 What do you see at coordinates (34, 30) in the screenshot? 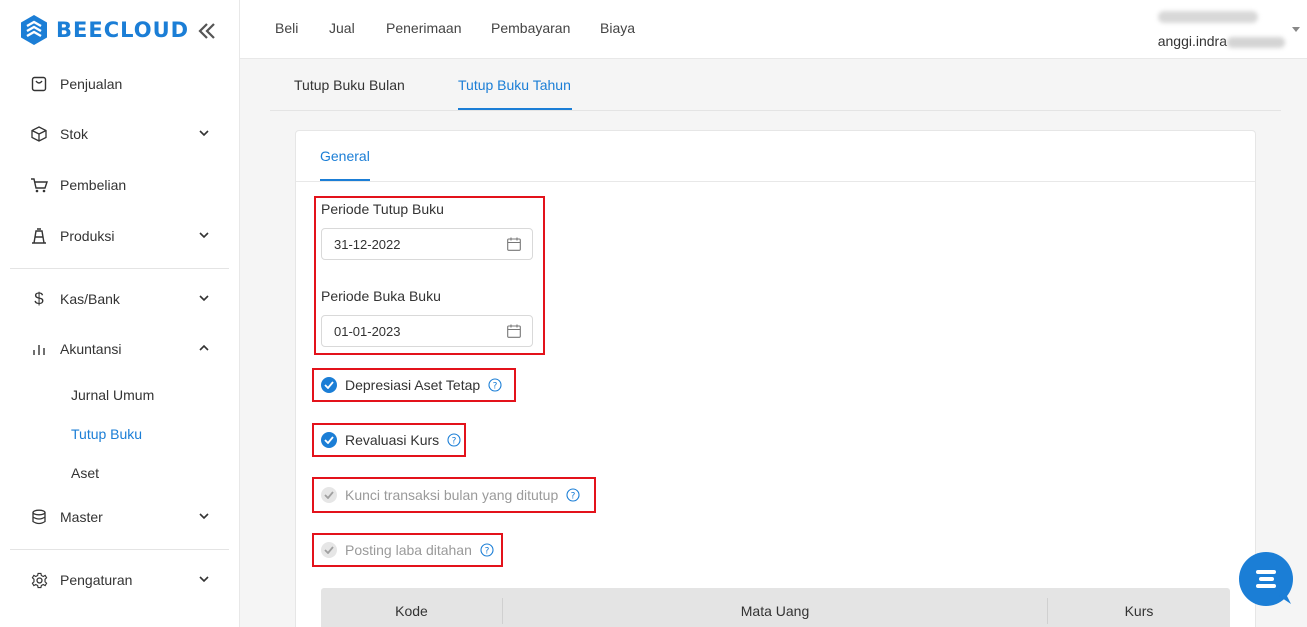
I see `beecloud-logo-icon` at bounding box center [34, 30].